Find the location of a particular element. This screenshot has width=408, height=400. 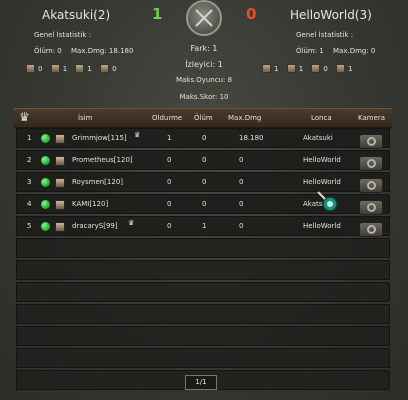

max-dmg-value: 18.180 is located at coordinates (251, 138).